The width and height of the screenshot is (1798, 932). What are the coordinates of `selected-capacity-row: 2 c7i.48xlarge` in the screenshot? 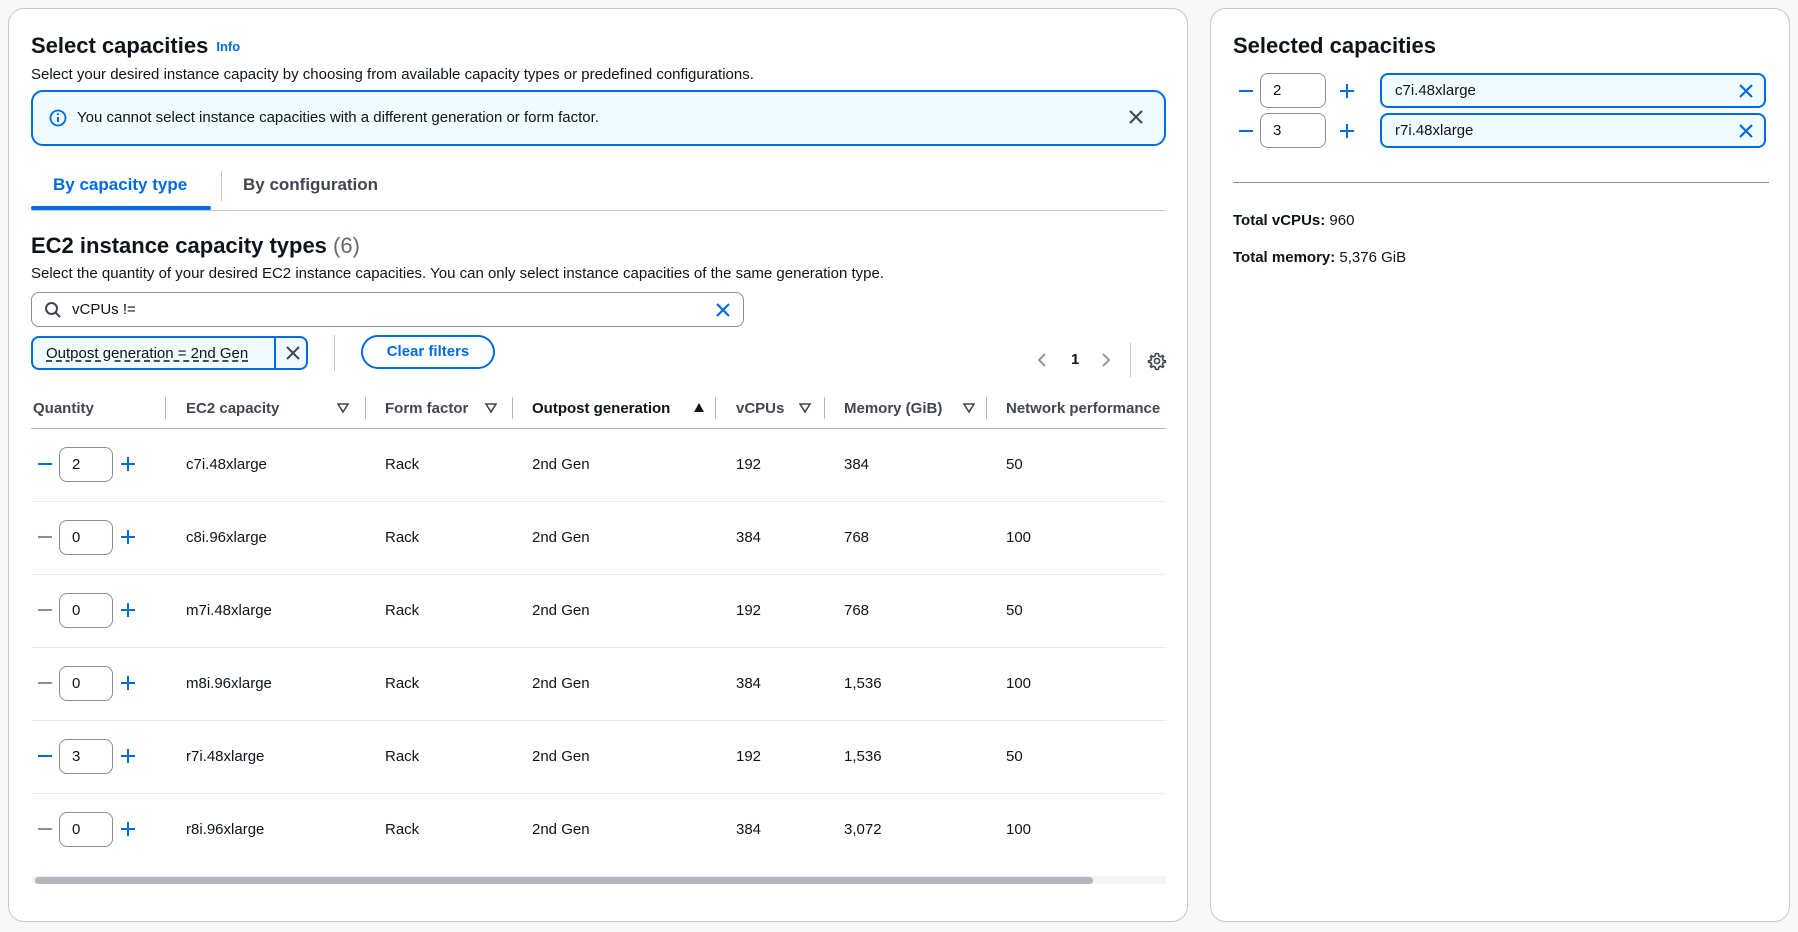 It's located at (1503, 91).